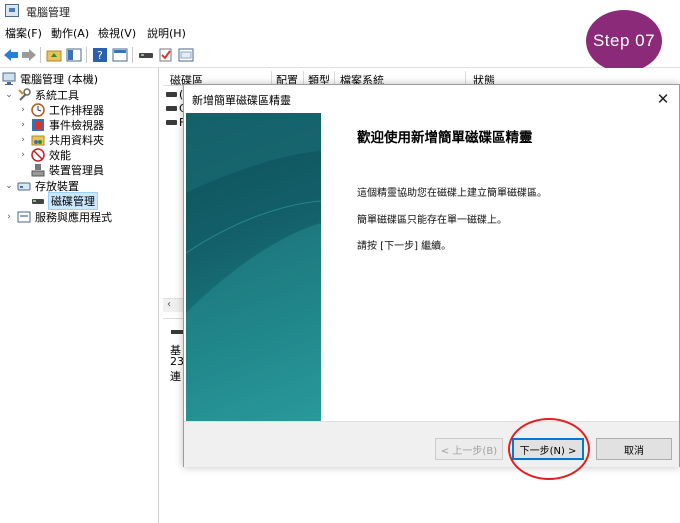 This screenshot has height=523, width=680. What do you see at coordinates (634, 449) in the screenshot?
I see `cancel-button: 取消` at bounding box center [634, 449].